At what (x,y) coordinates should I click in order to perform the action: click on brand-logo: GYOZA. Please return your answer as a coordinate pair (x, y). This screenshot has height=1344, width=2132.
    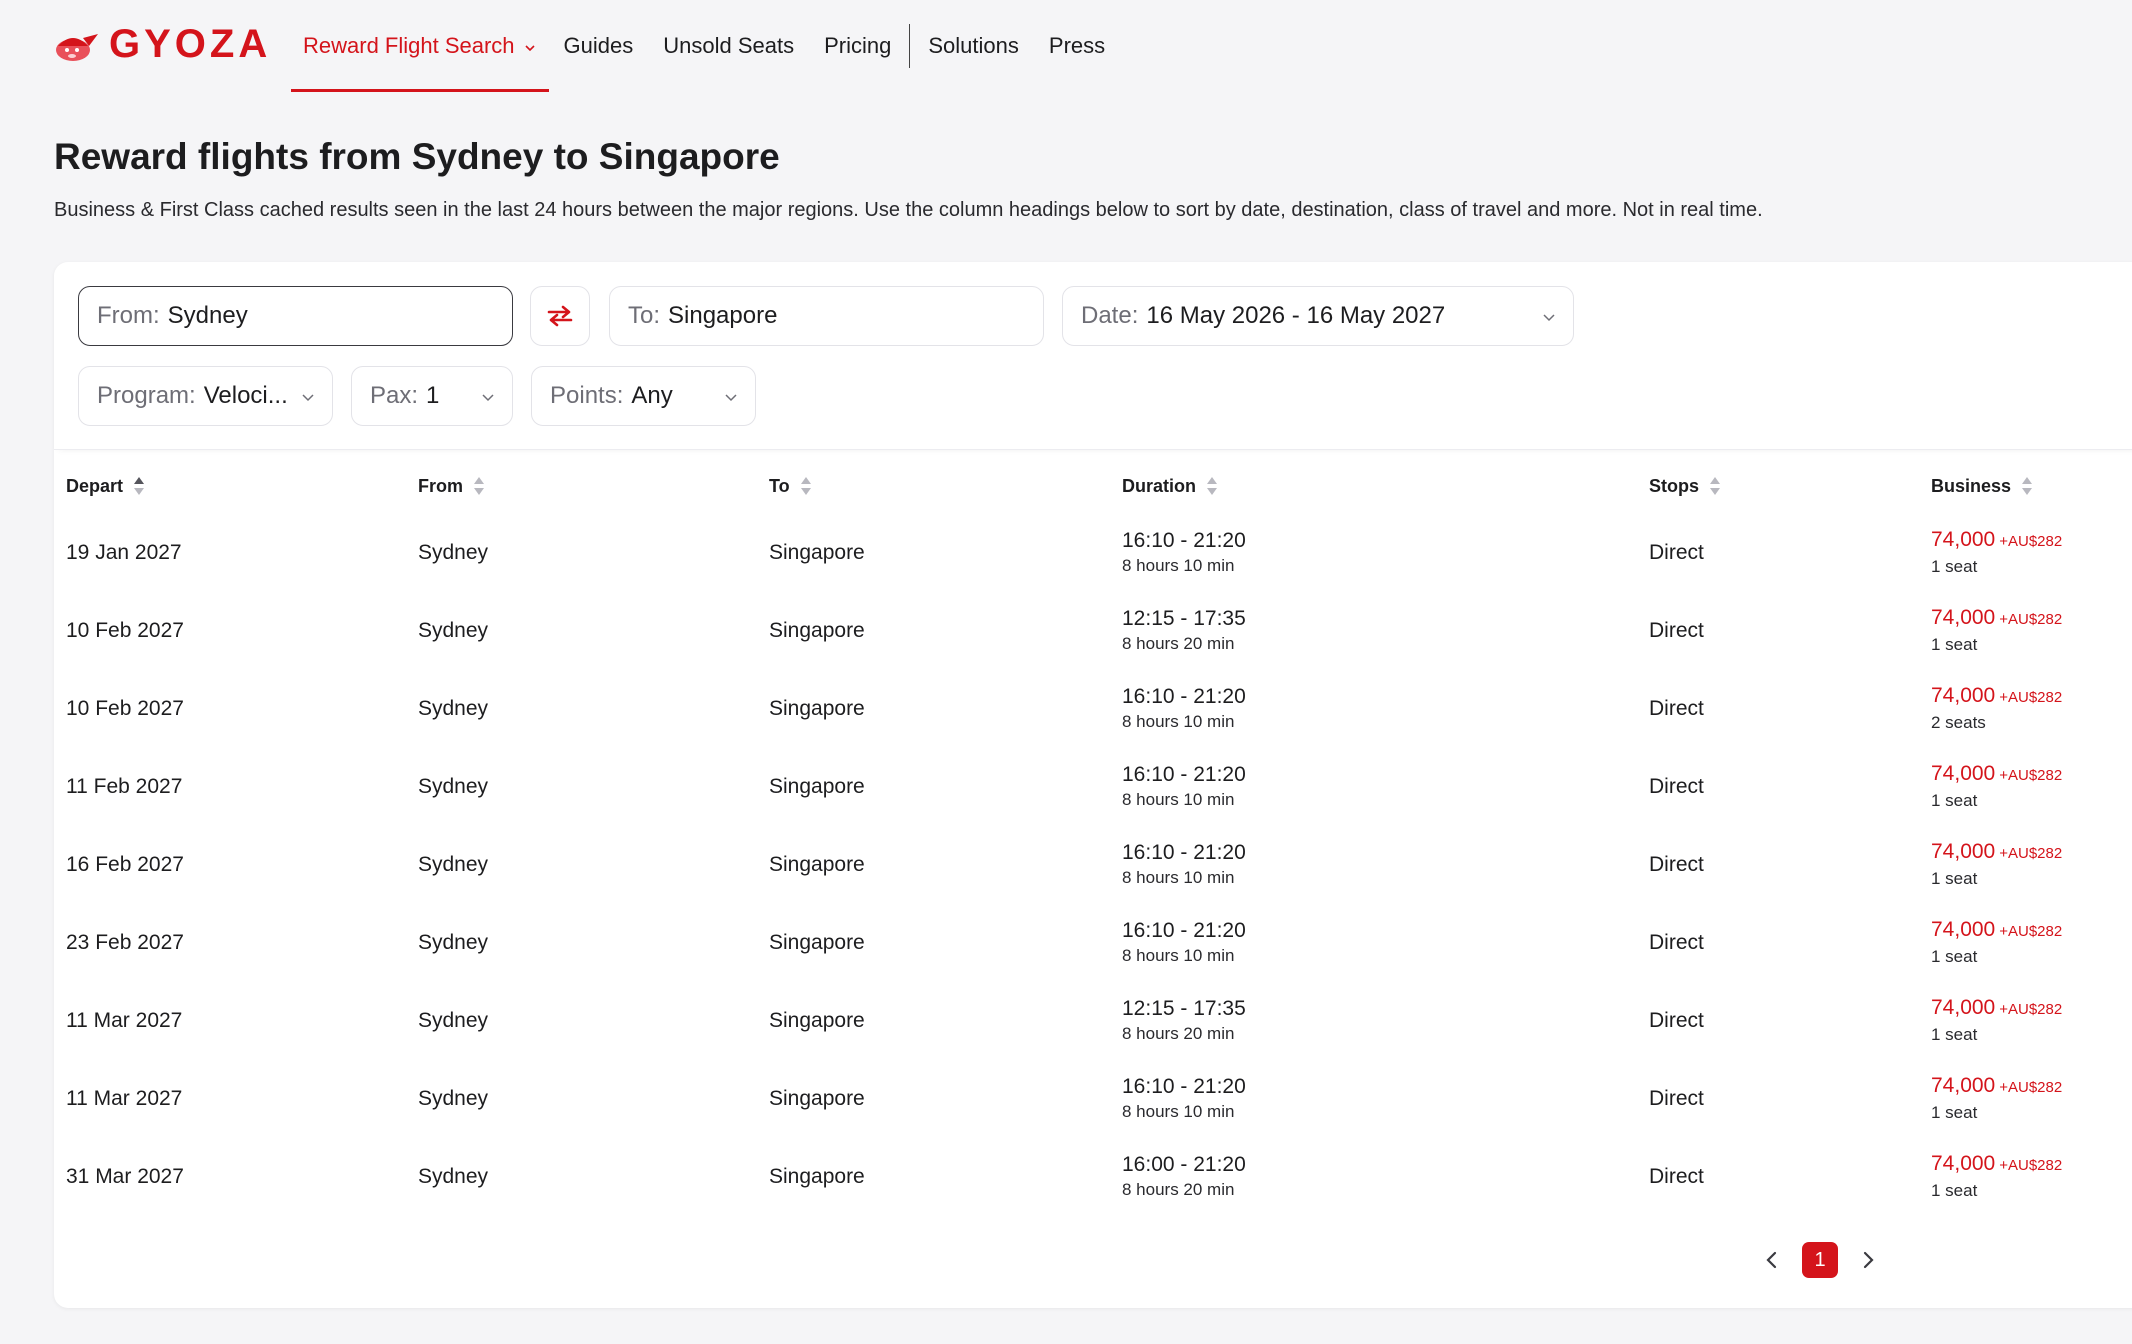
    Looking at the image, I should click on (162, 44).